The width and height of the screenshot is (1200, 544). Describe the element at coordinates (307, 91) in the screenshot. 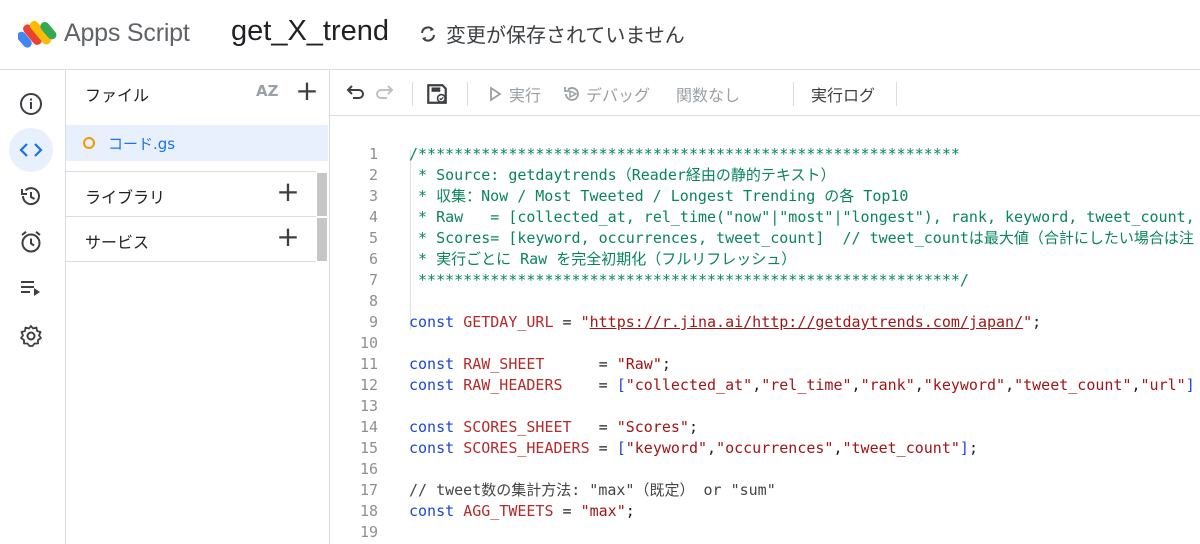

I see `add-file-button: +` at that location.